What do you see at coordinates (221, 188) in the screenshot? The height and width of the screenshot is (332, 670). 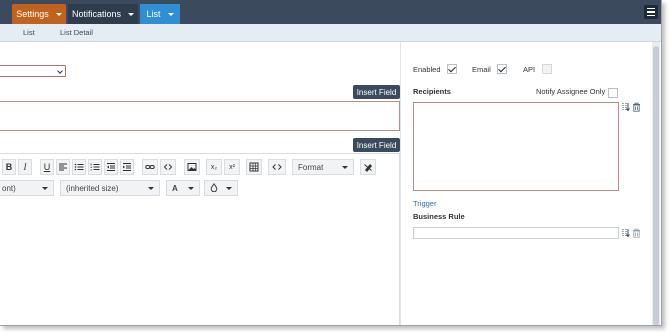 I see `background-color-dropdown` at bounding box center [221, 188].